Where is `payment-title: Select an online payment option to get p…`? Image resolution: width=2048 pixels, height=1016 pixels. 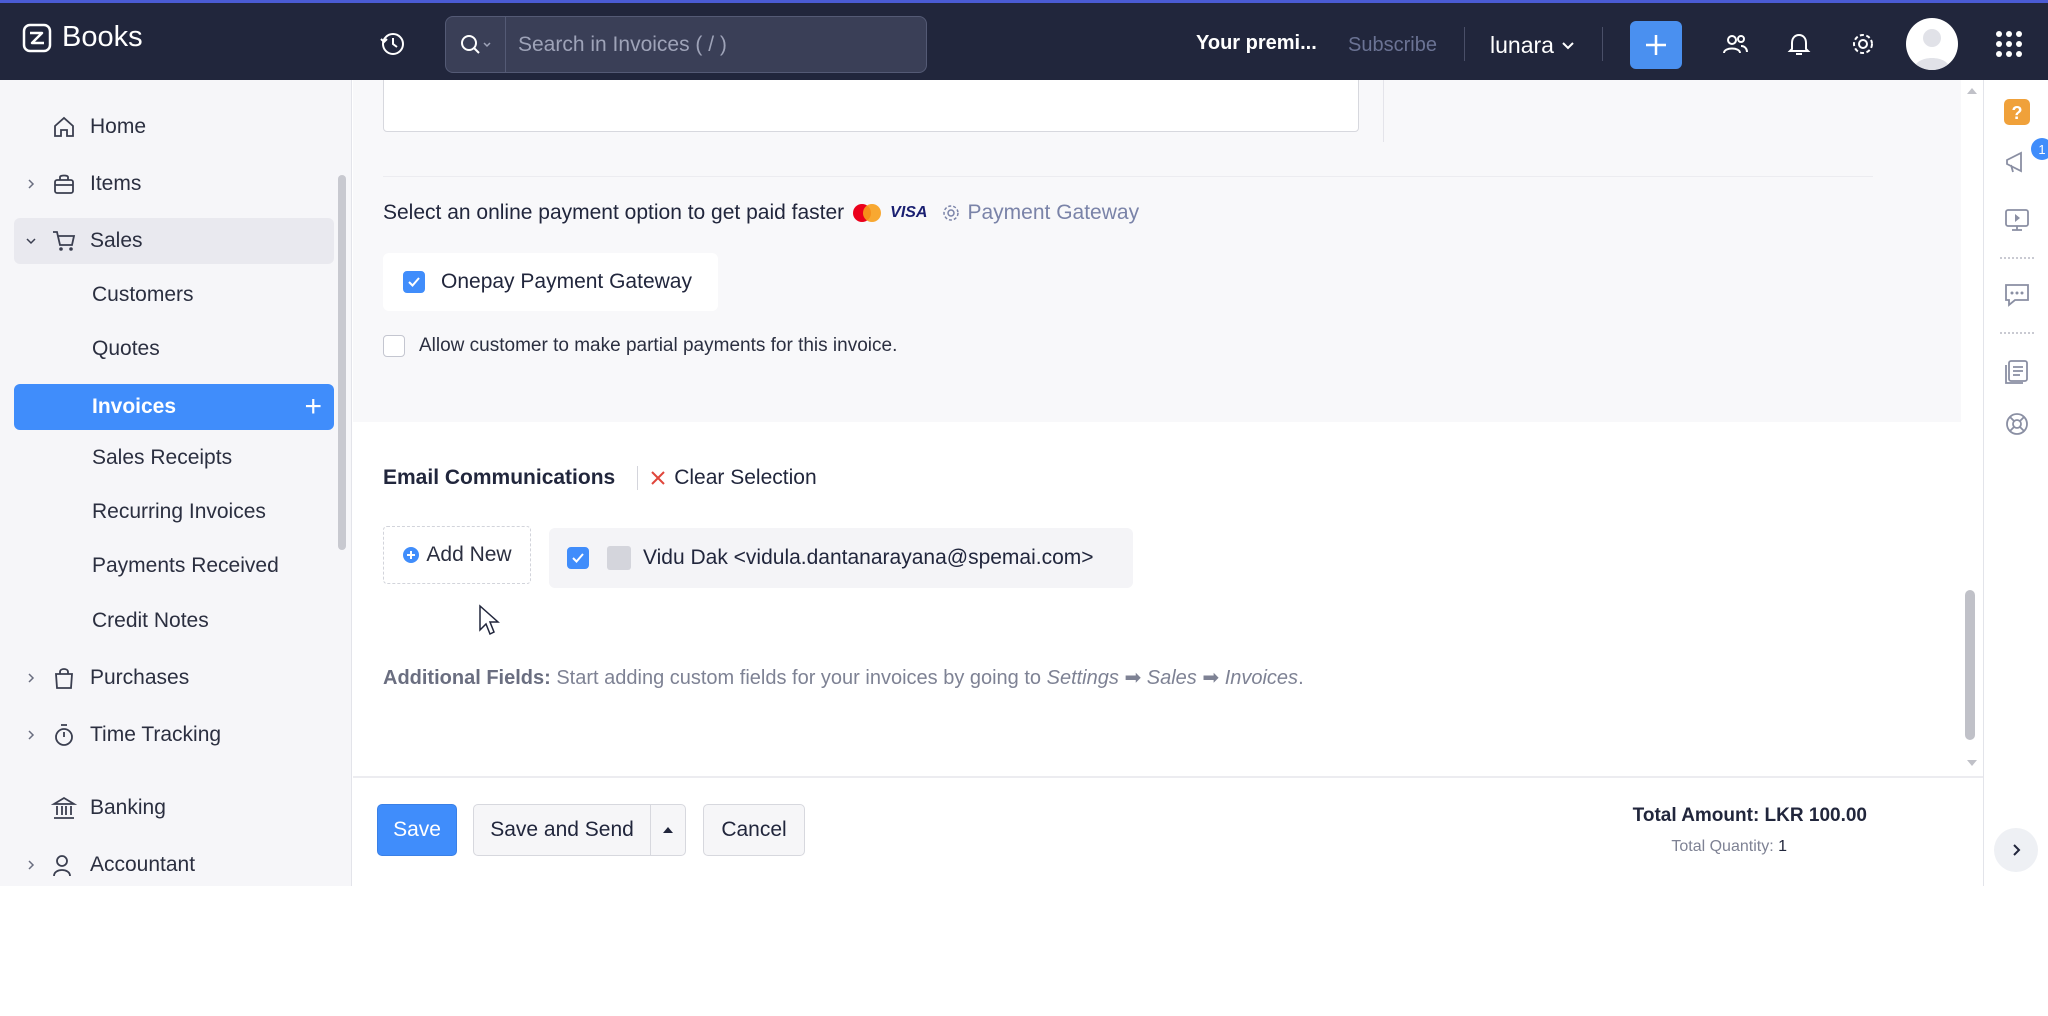
payment-title: Select an online payment option to get p… is located at coordinates (614, 212).